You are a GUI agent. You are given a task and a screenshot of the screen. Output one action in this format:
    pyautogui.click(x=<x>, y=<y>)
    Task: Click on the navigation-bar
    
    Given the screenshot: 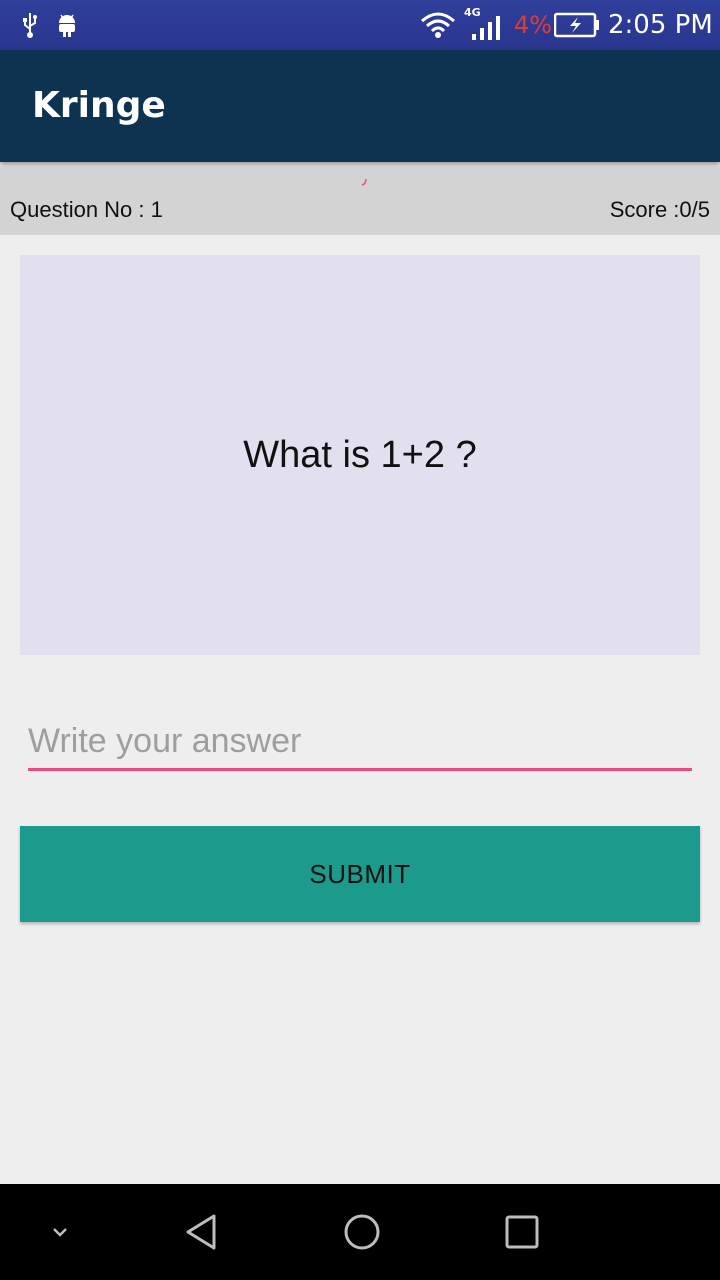 What is the action you would take?
    pyautogui.click(x=360, y=1232)
    